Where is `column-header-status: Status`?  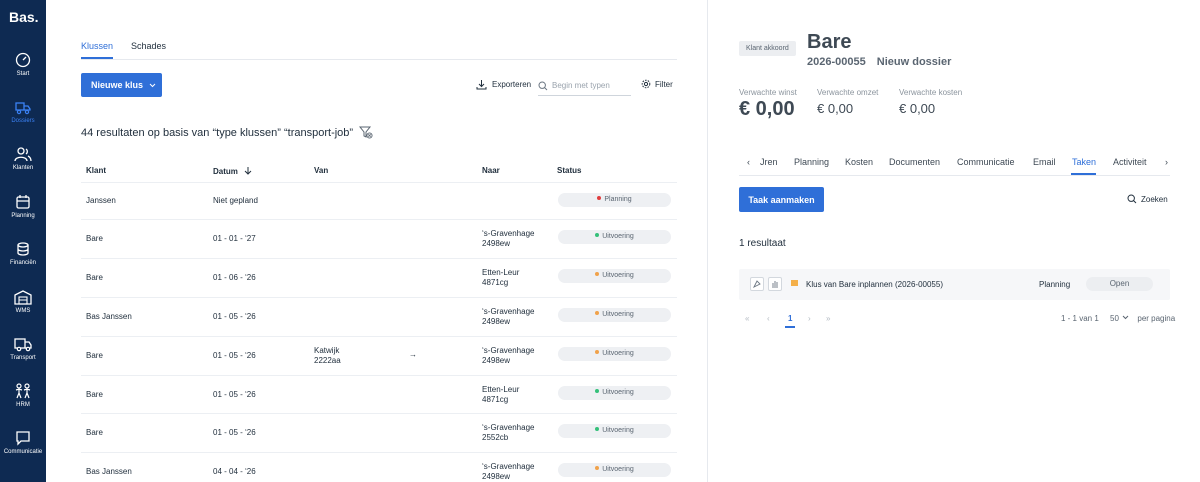 column-header-status: Status is located at coordinates (569, 170).